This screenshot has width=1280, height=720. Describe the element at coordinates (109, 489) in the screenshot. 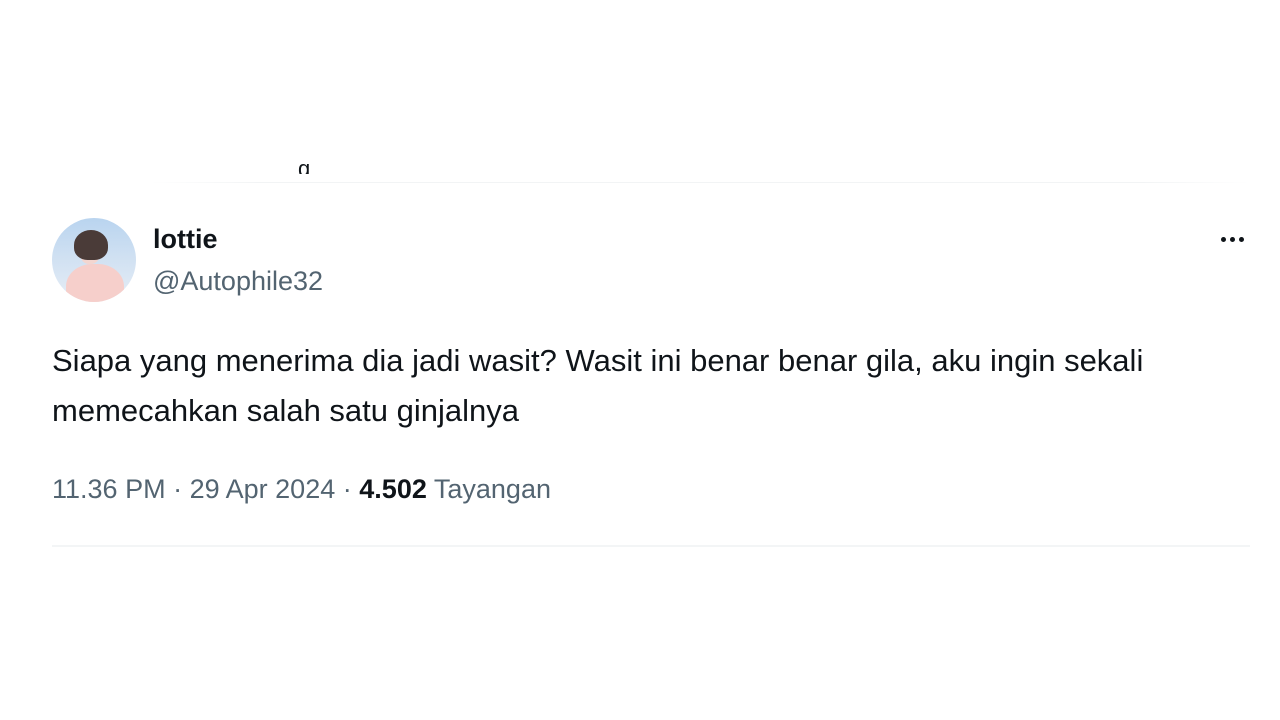

I see `tweet-time: 11.36 PM` at that location.